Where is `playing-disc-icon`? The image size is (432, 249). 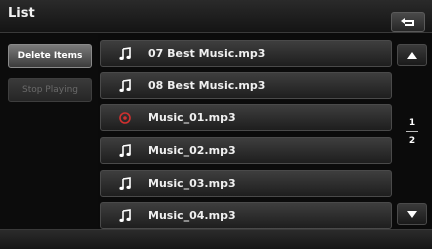
playing-disc-icon is located at coordinates (125, 118).